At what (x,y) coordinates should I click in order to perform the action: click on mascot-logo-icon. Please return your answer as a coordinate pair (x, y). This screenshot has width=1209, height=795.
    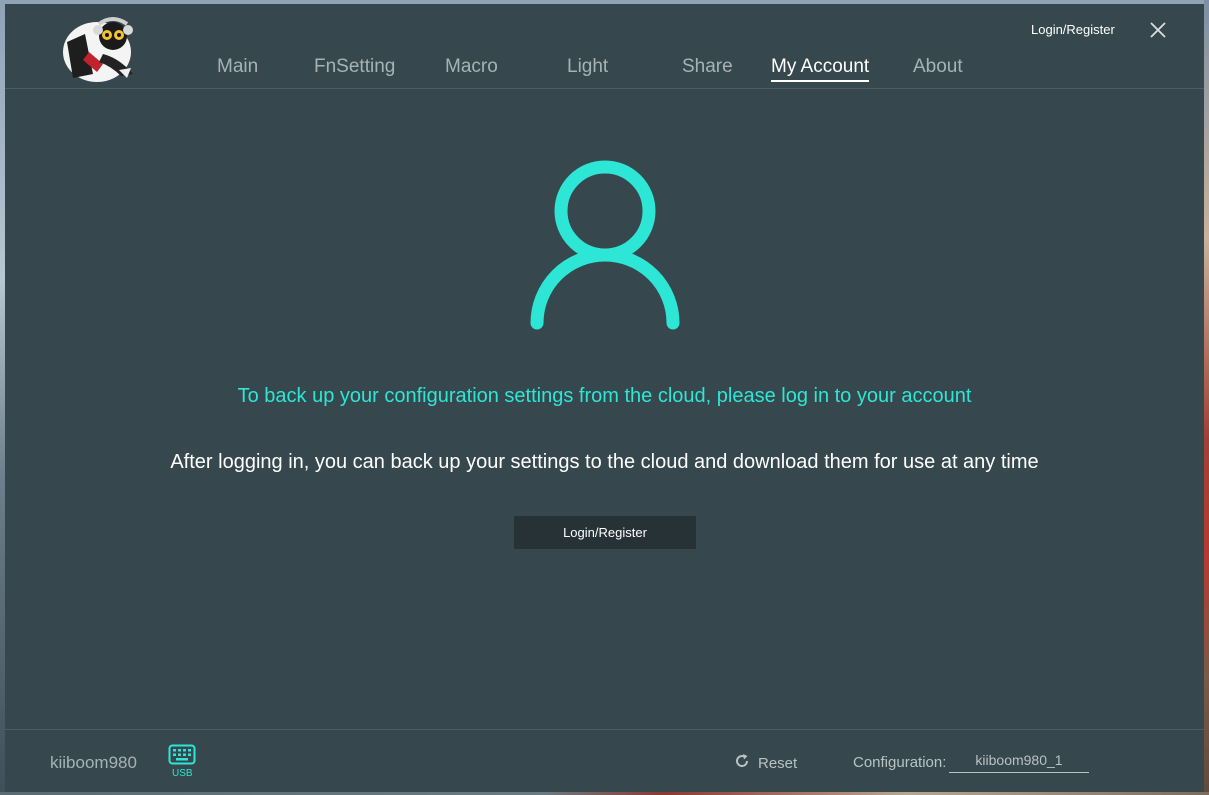
    Looking at the image, I should click on (97, 48).